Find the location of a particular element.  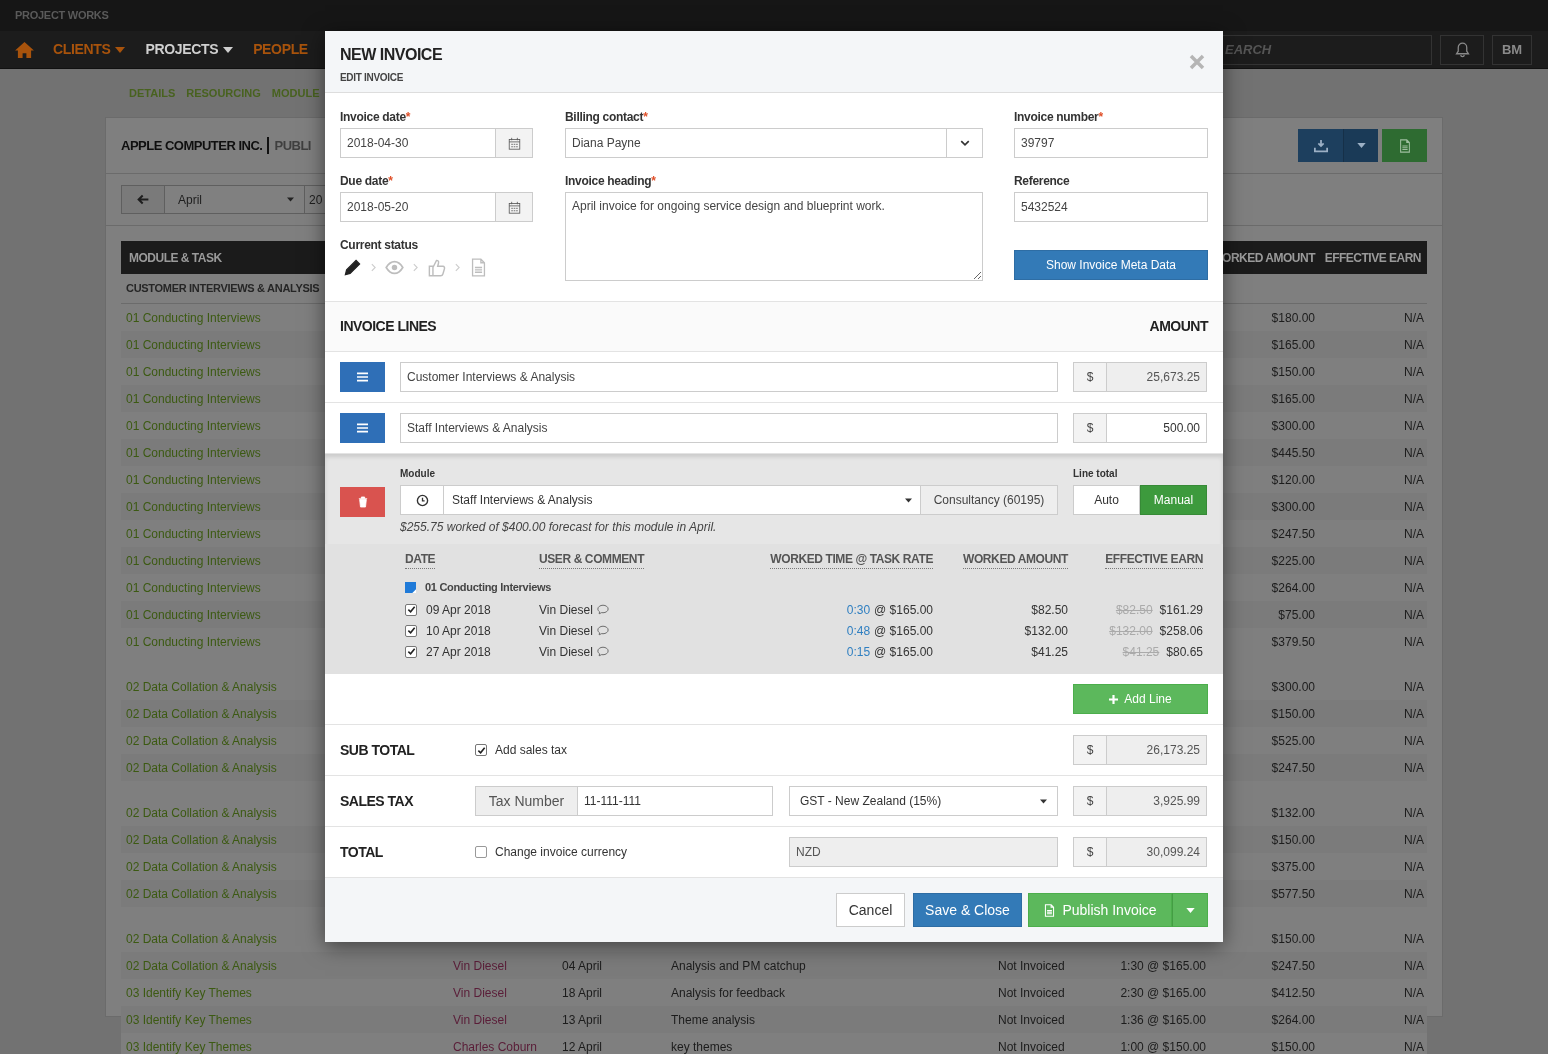

notifications-button is located at coordinates (1462, 49).